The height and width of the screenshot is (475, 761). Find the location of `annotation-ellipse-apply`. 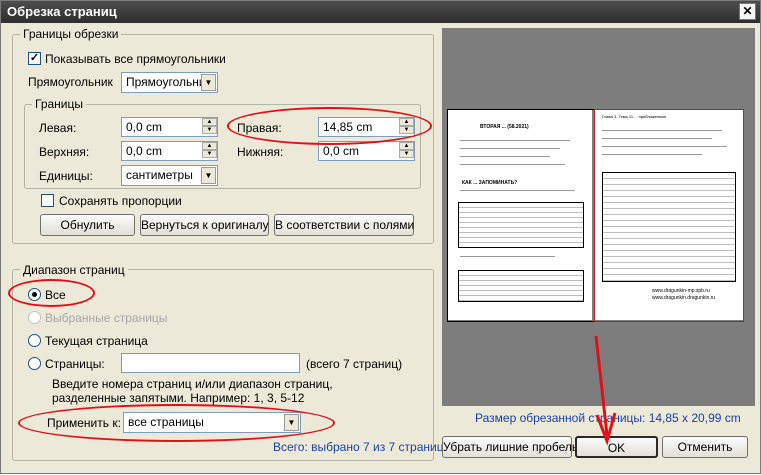

annotation-ellipse-apply is located at coordinates (176, 423).